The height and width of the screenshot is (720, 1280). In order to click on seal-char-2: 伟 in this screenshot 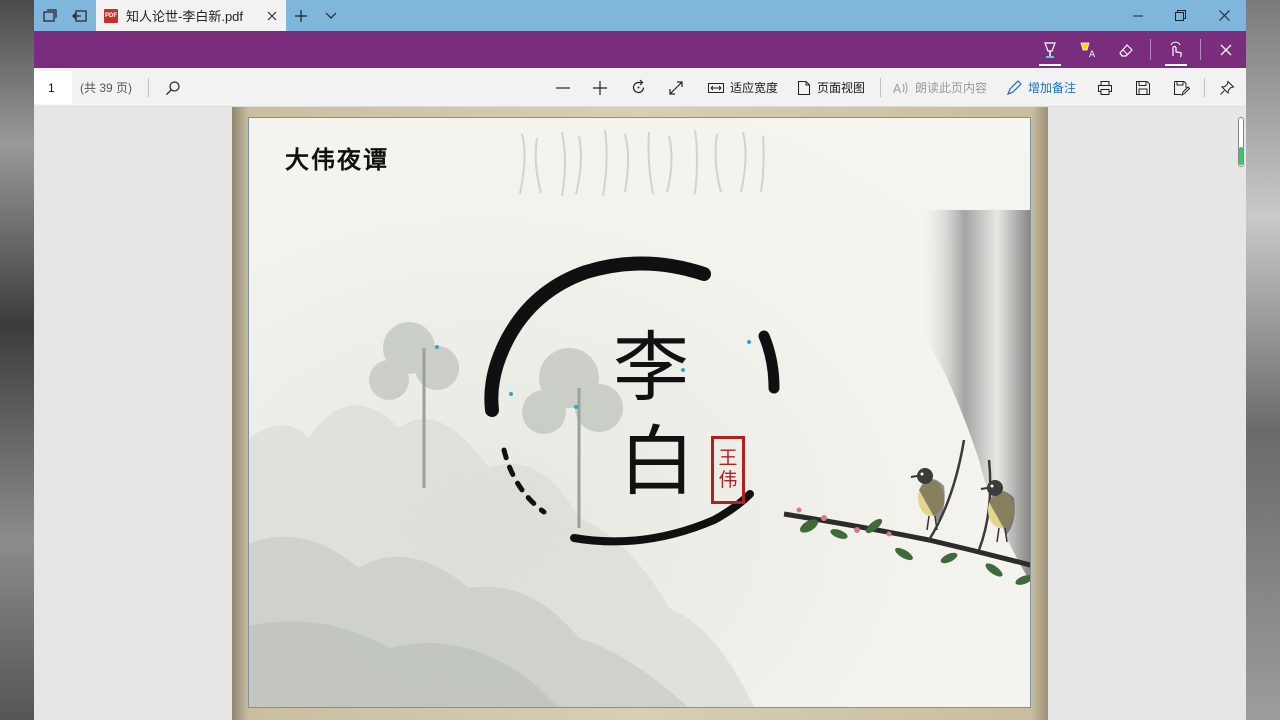, I will do `click(728, 480)`.